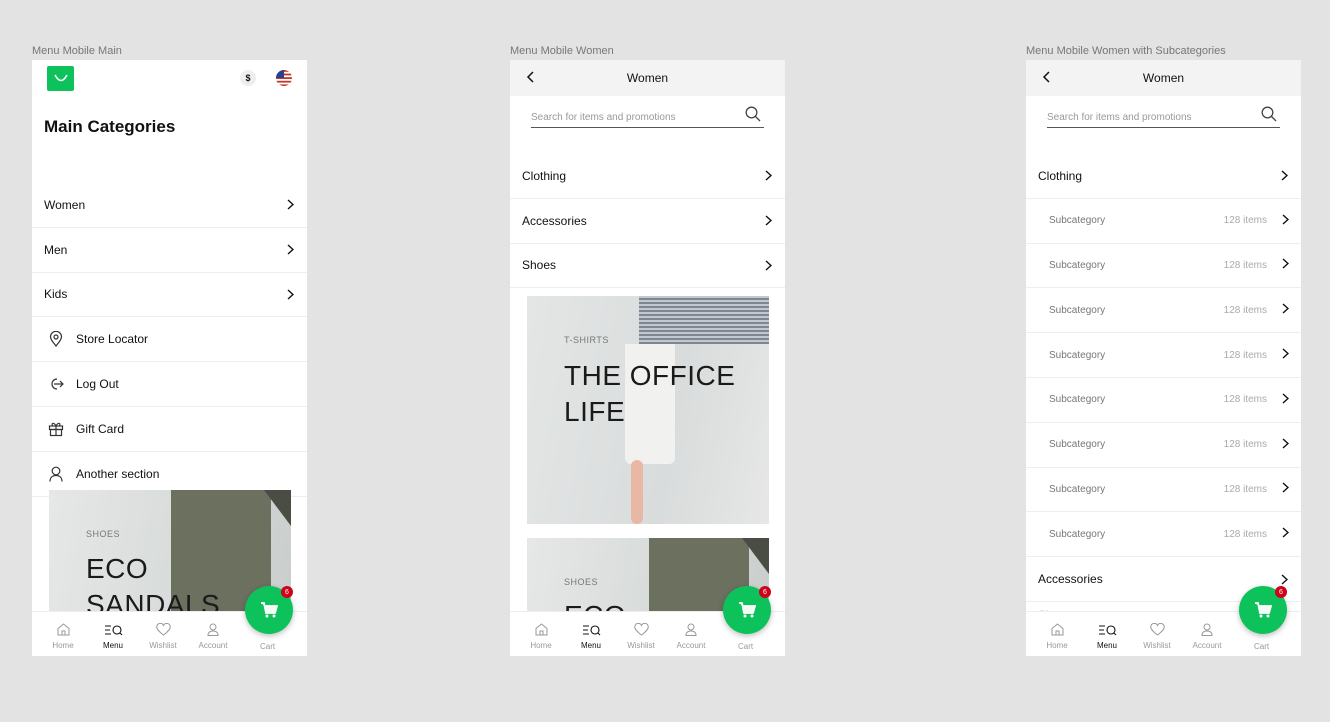 The width and height of the screenshot is (1330, 722). Describe the element at coordinates (248, 78) in the screenshot. I see `currency-selector: $` at that location.